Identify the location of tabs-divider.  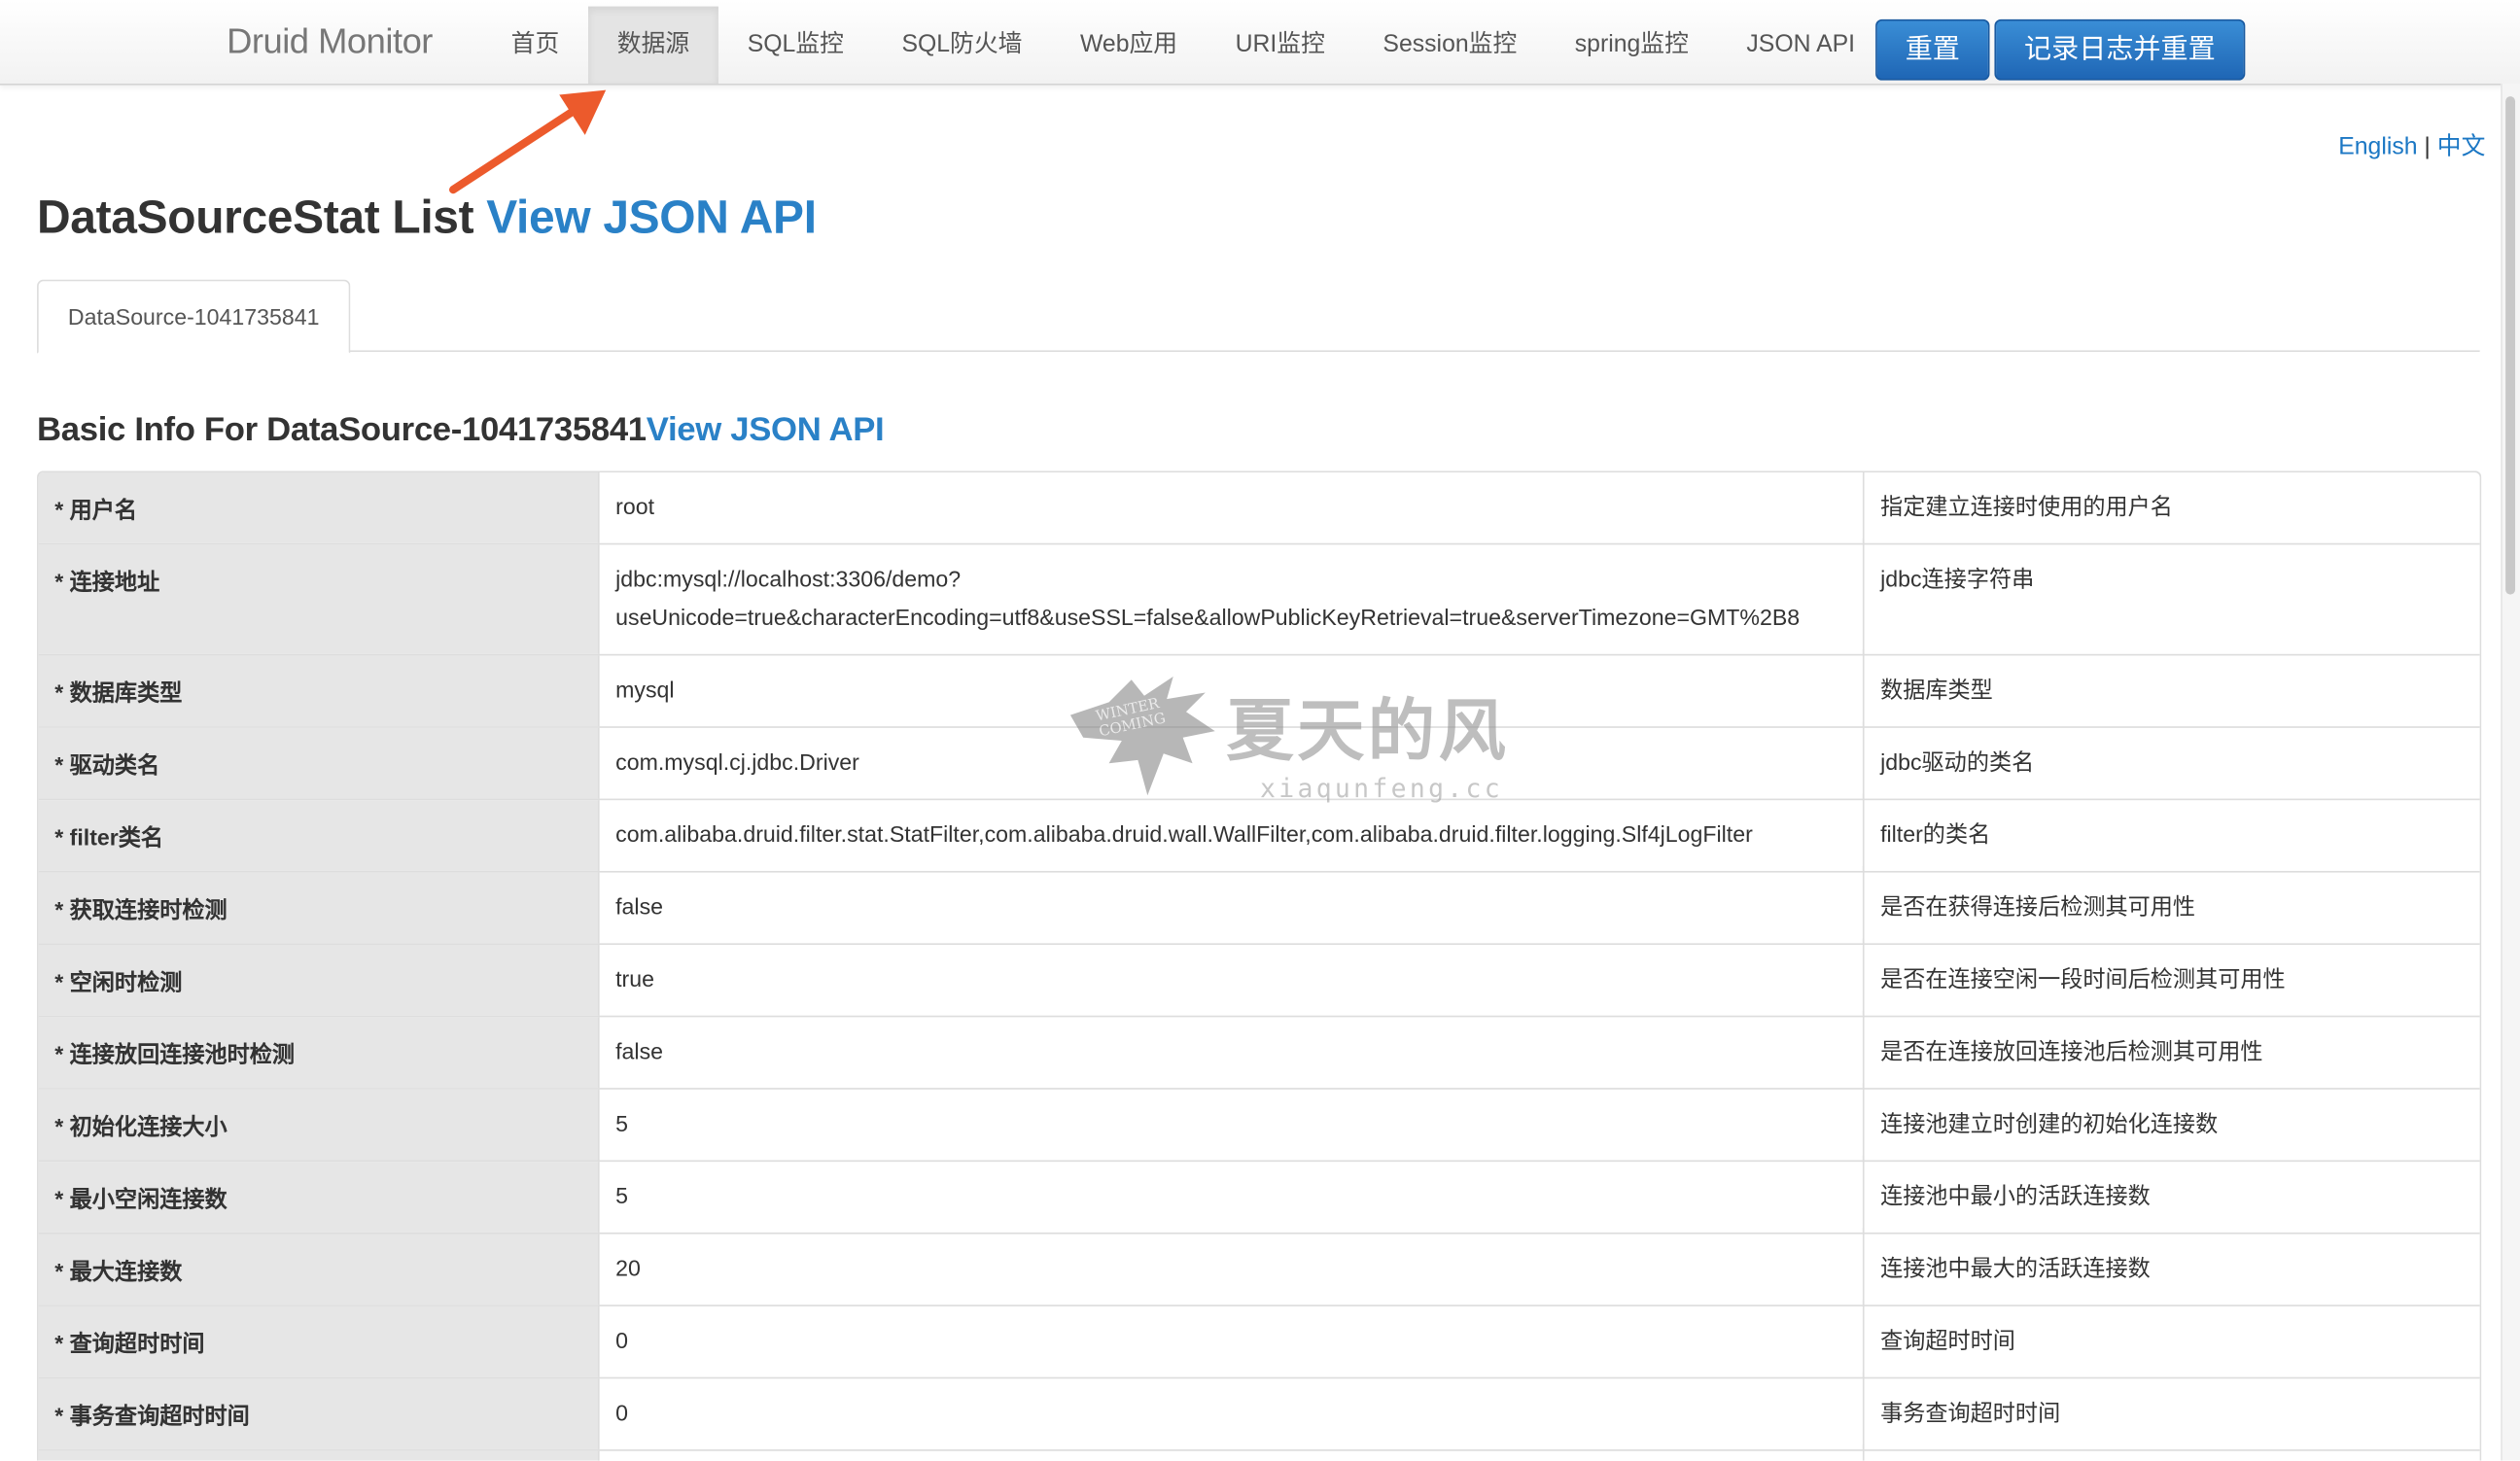
(1258, 352).